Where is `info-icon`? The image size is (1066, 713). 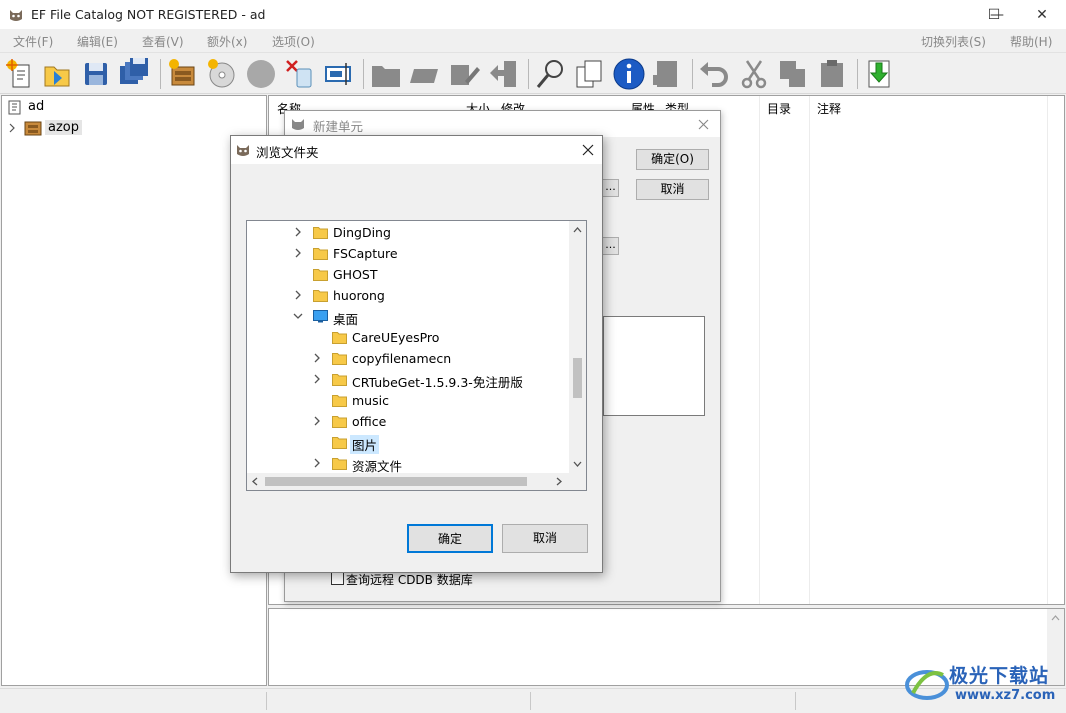
info-icon is located at coordinates (629, 74).